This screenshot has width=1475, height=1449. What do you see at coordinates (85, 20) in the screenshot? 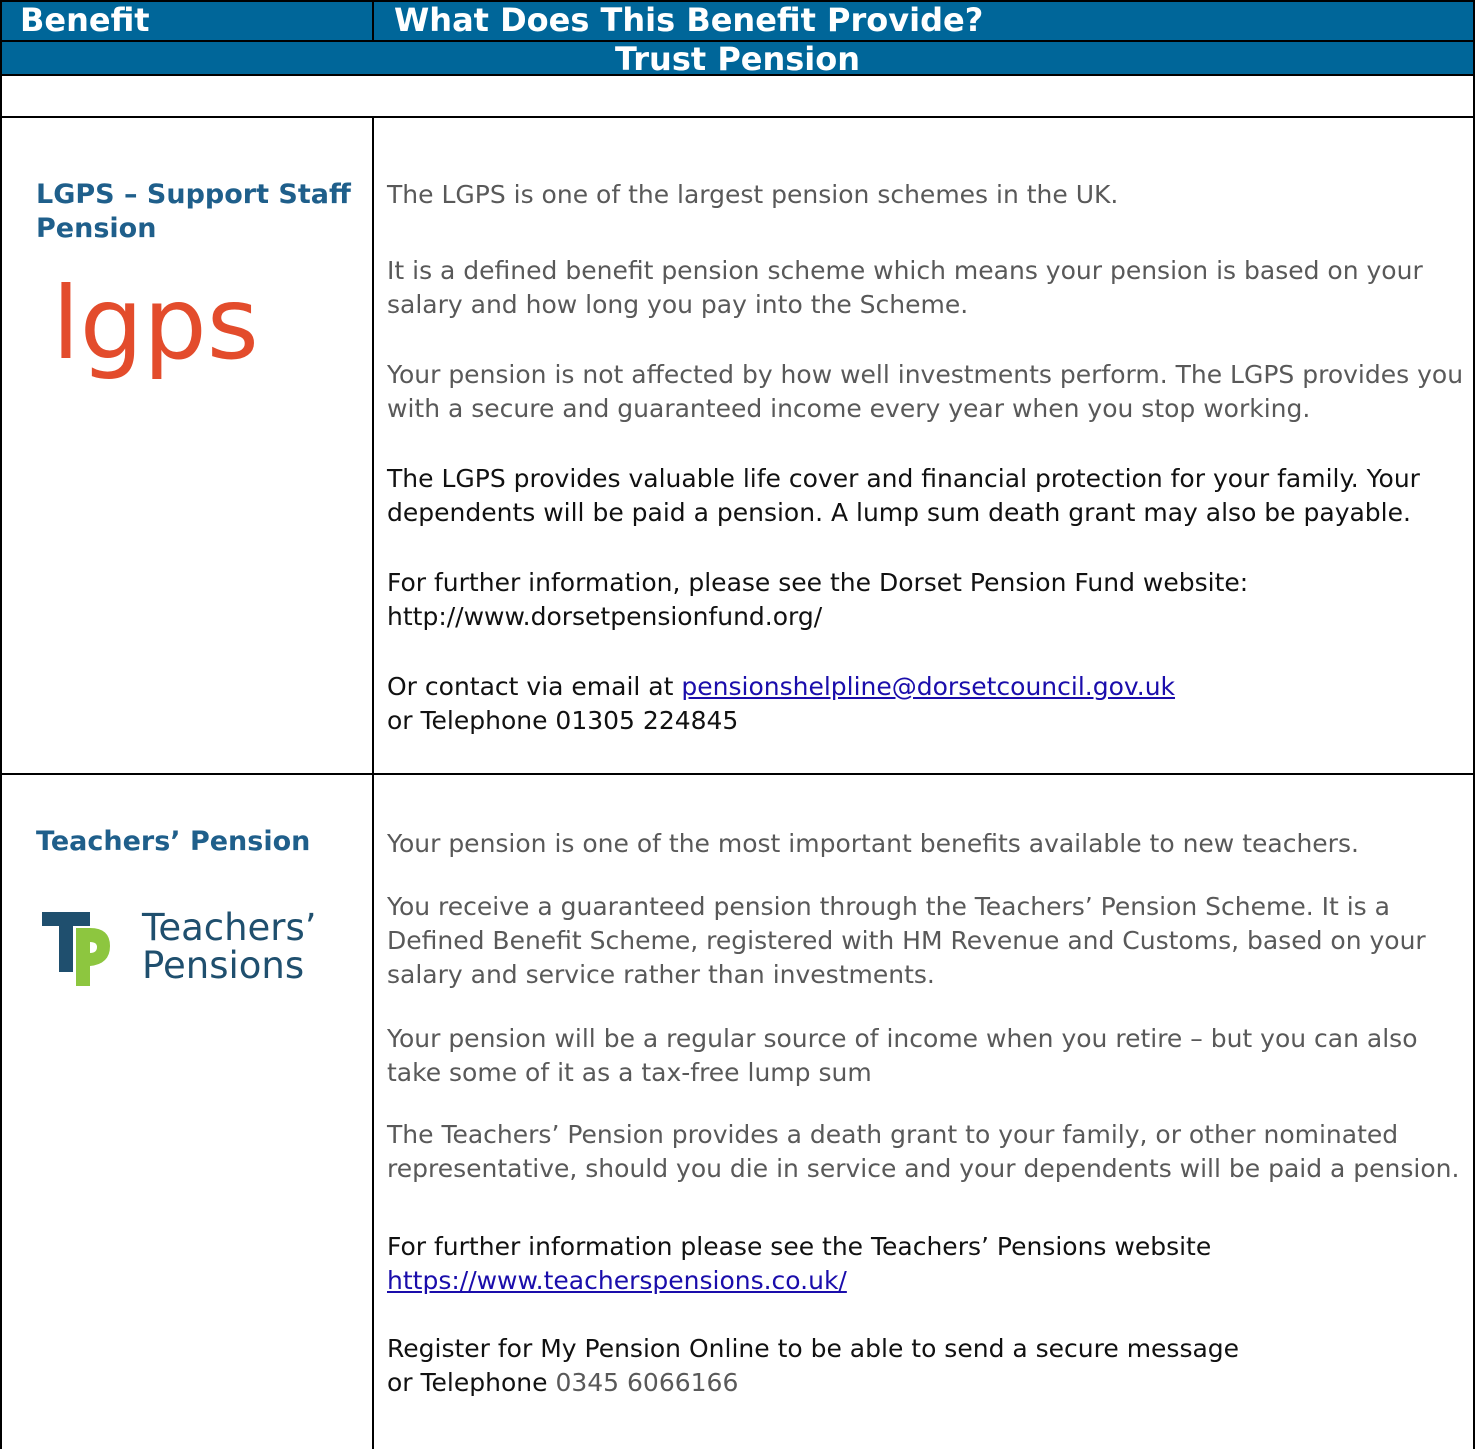
I see `header-benefit: Benefit` at bounding box center [85, 20].